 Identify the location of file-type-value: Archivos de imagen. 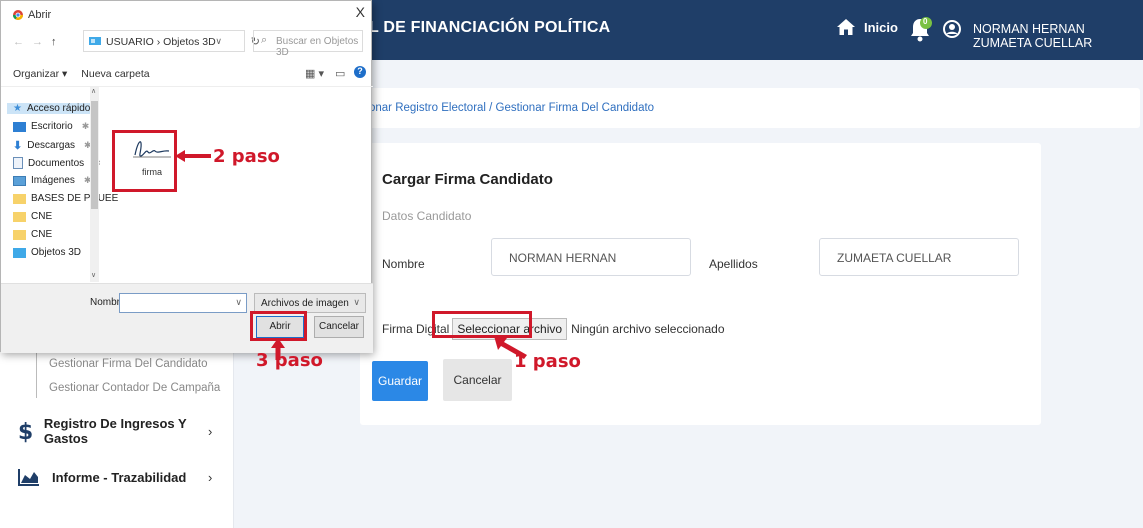
(305, 303).